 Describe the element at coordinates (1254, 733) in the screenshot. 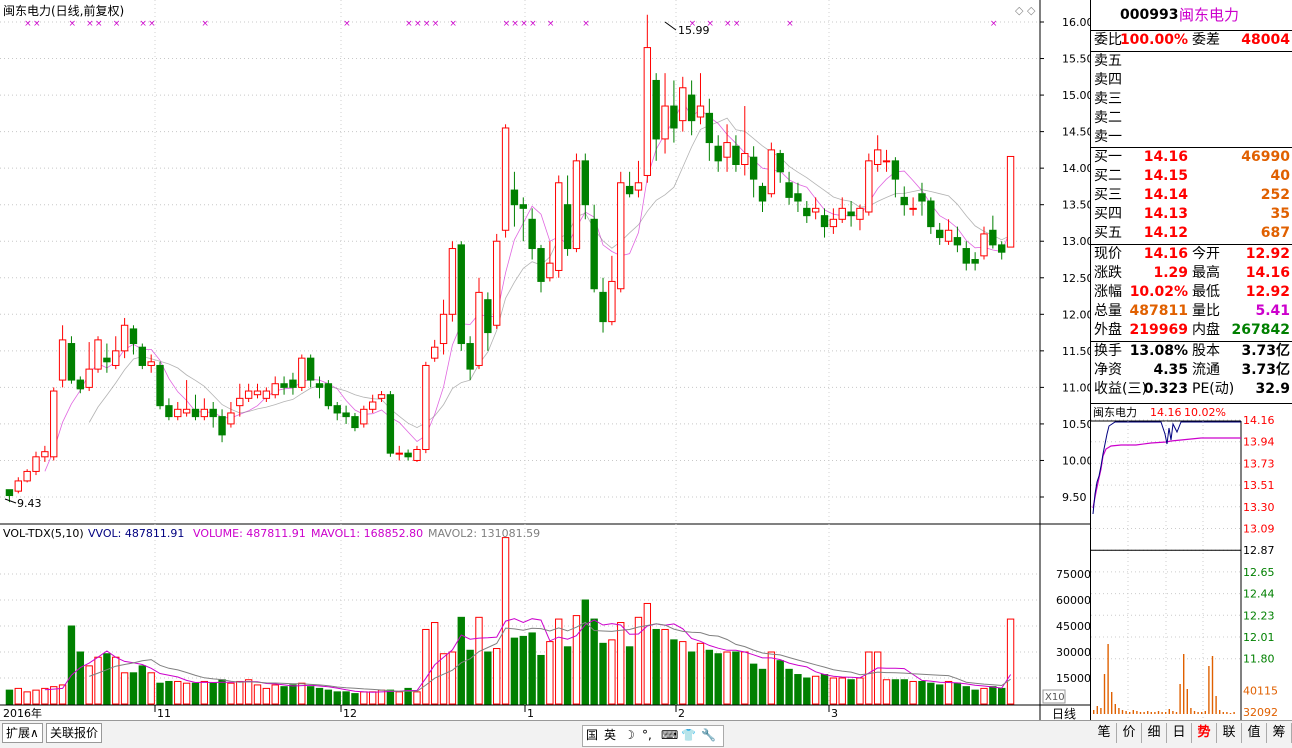

I see `right-tab-6: 值` at that location.